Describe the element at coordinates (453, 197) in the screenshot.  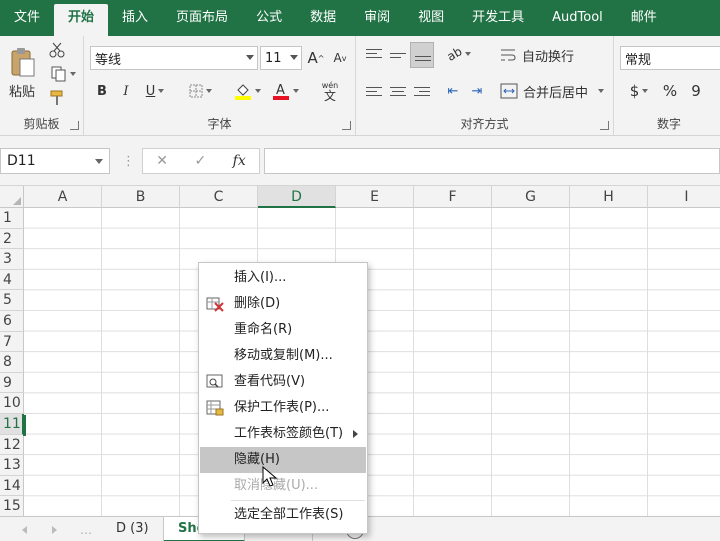
I see `column-header: F` at that location.